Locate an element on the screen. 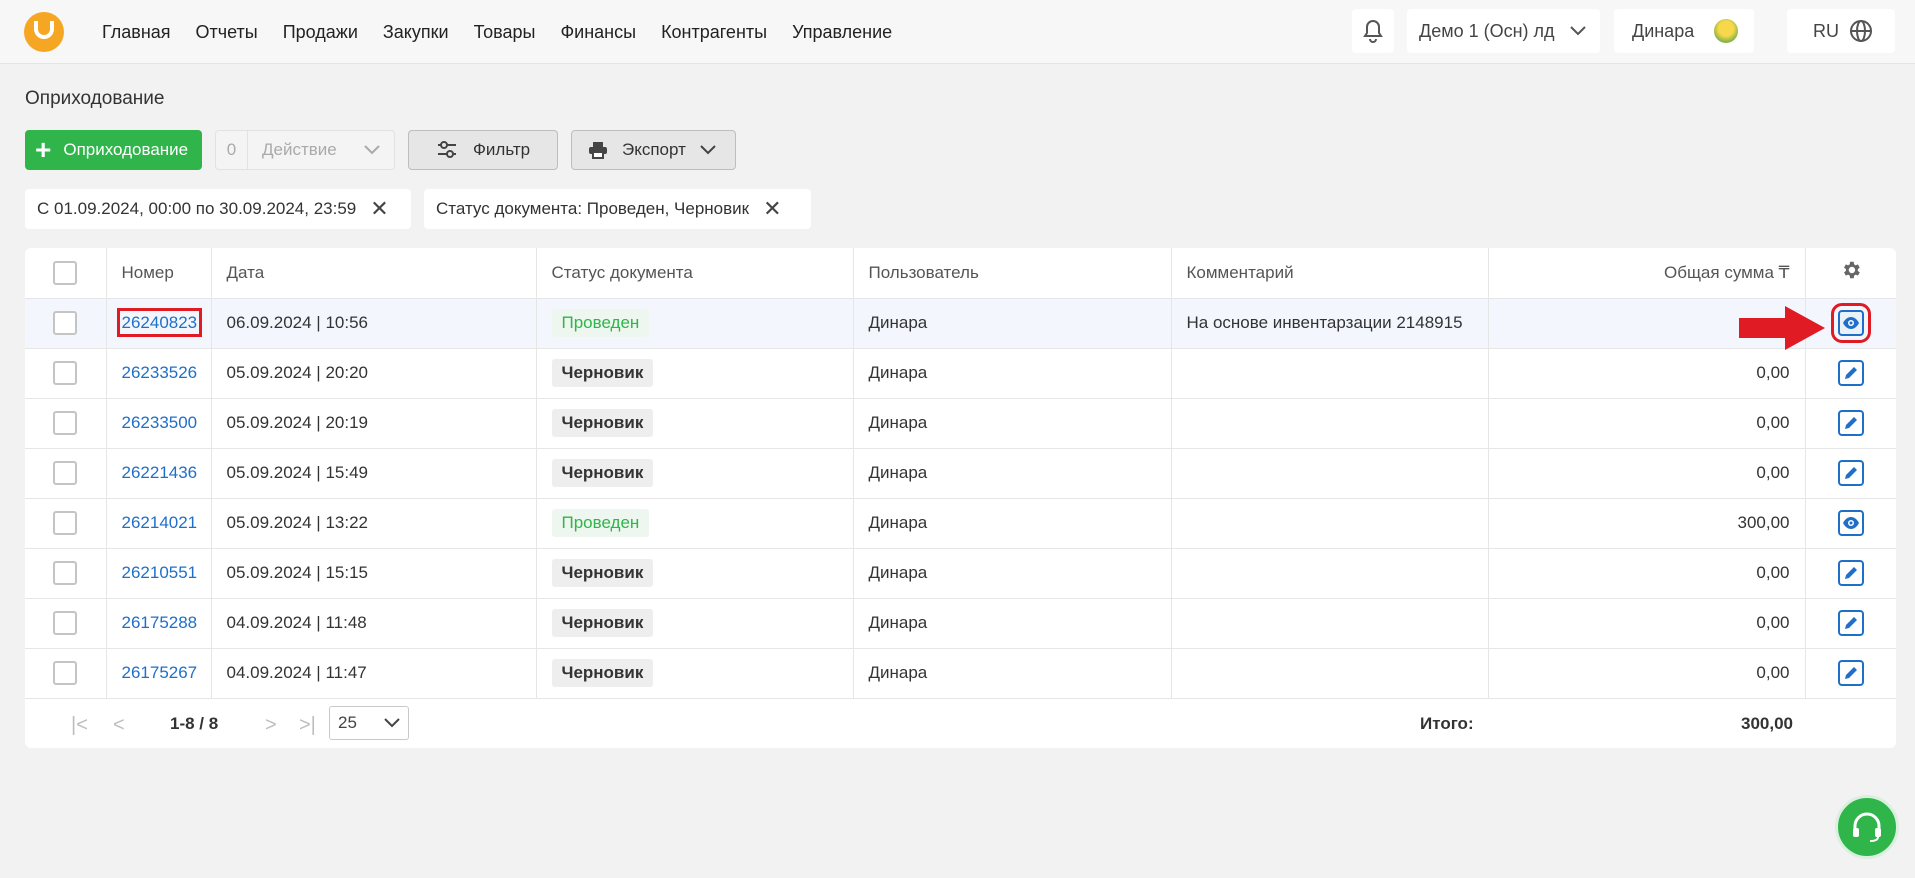 The width and height of the screenshot is (1915, 878). number-cell: 26240823 is located at coordinates (159, 323).